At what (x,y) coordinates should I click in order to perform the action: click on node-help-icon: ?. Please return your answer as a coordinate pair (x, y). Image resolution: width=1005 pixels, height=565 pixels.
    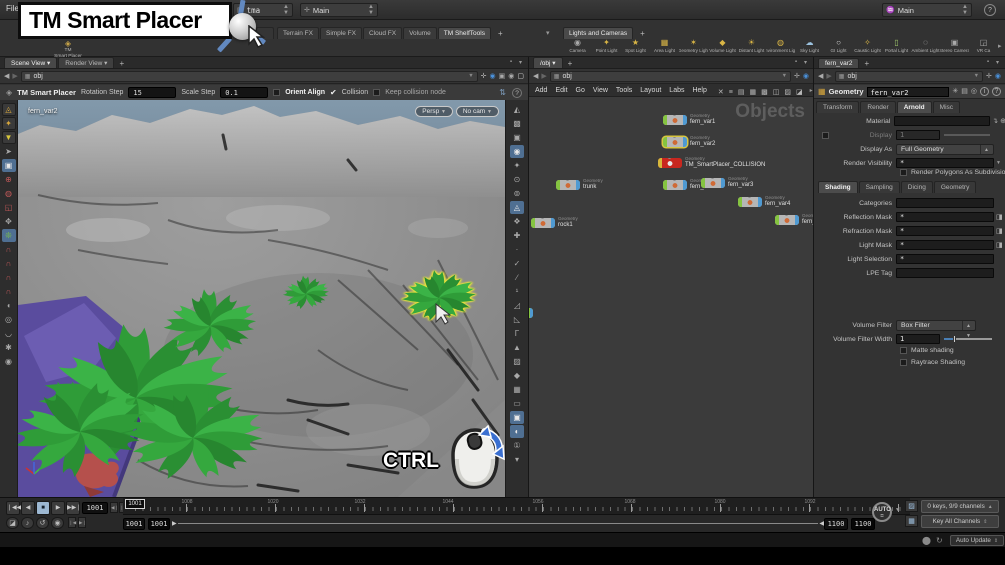
    Looking at the image, I should click on (996, 91).